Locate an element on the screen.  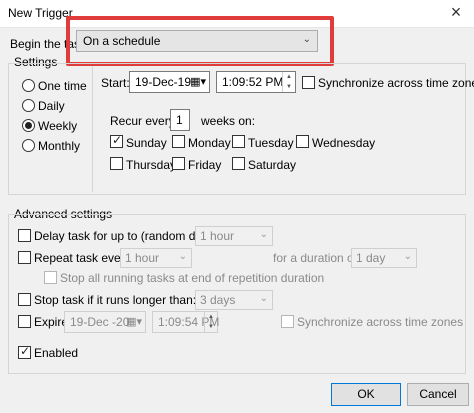
day-wednesday-label: Wednesday is located at coordinates (344, 143).